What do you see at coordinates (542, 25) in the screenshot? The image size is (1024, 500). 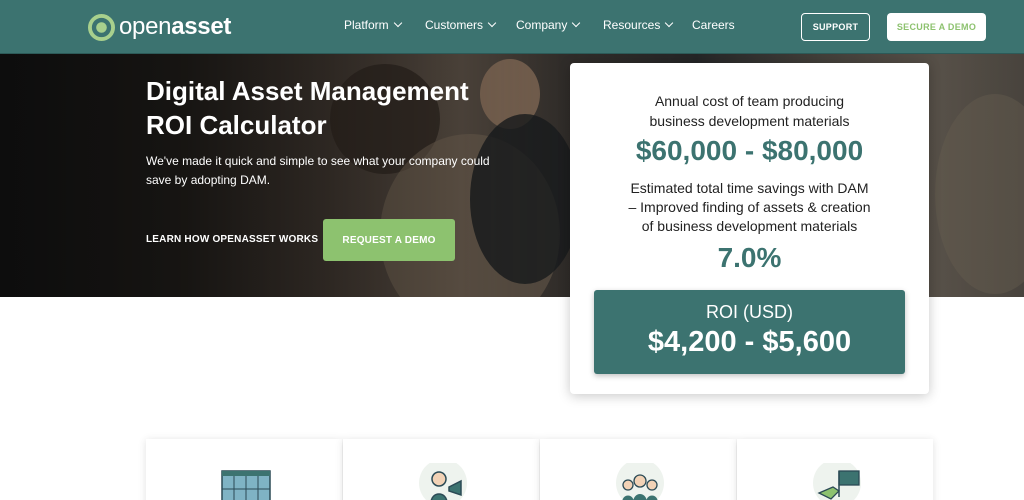 I see `nav-company-label: Company` at bounding box center [542, 25].